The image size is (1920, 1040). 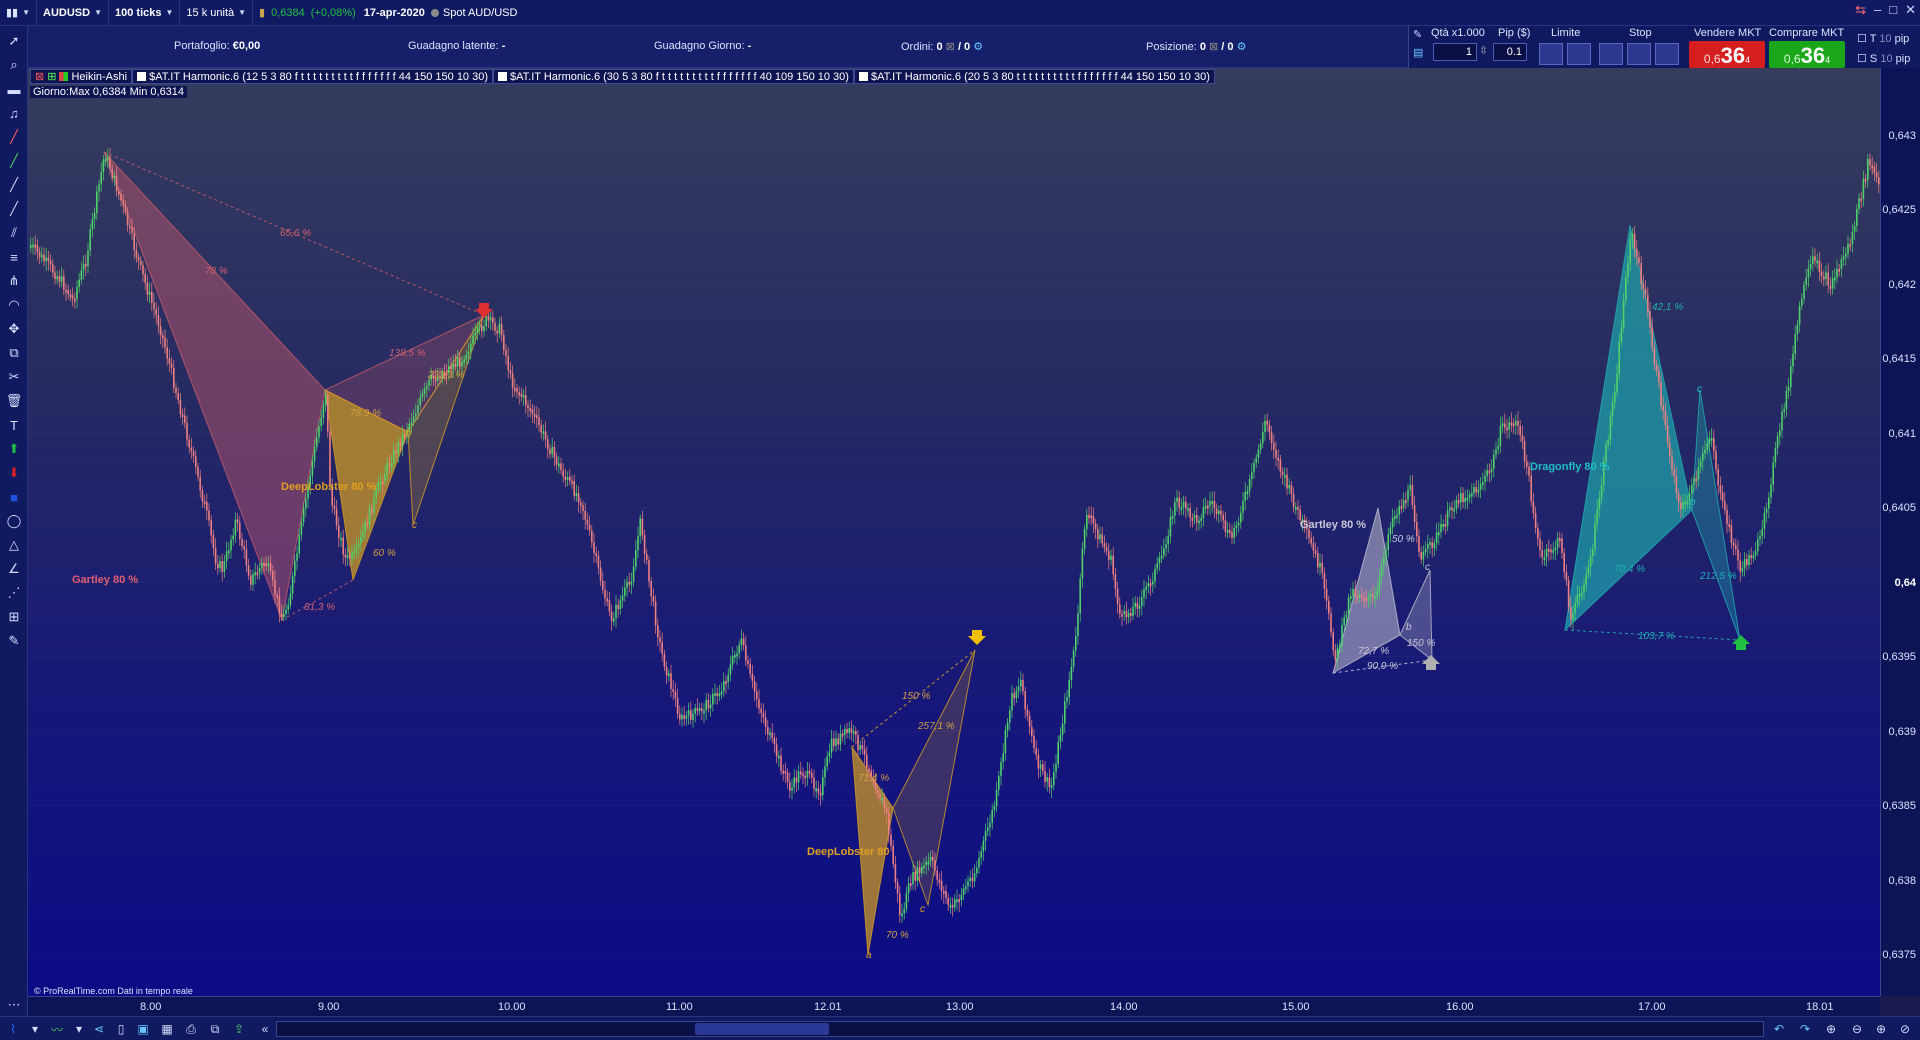 What do you see at coordinates (1551, 54) in the screenshot?
I see `limit-buy-button` at bounding box center [1551, 54].